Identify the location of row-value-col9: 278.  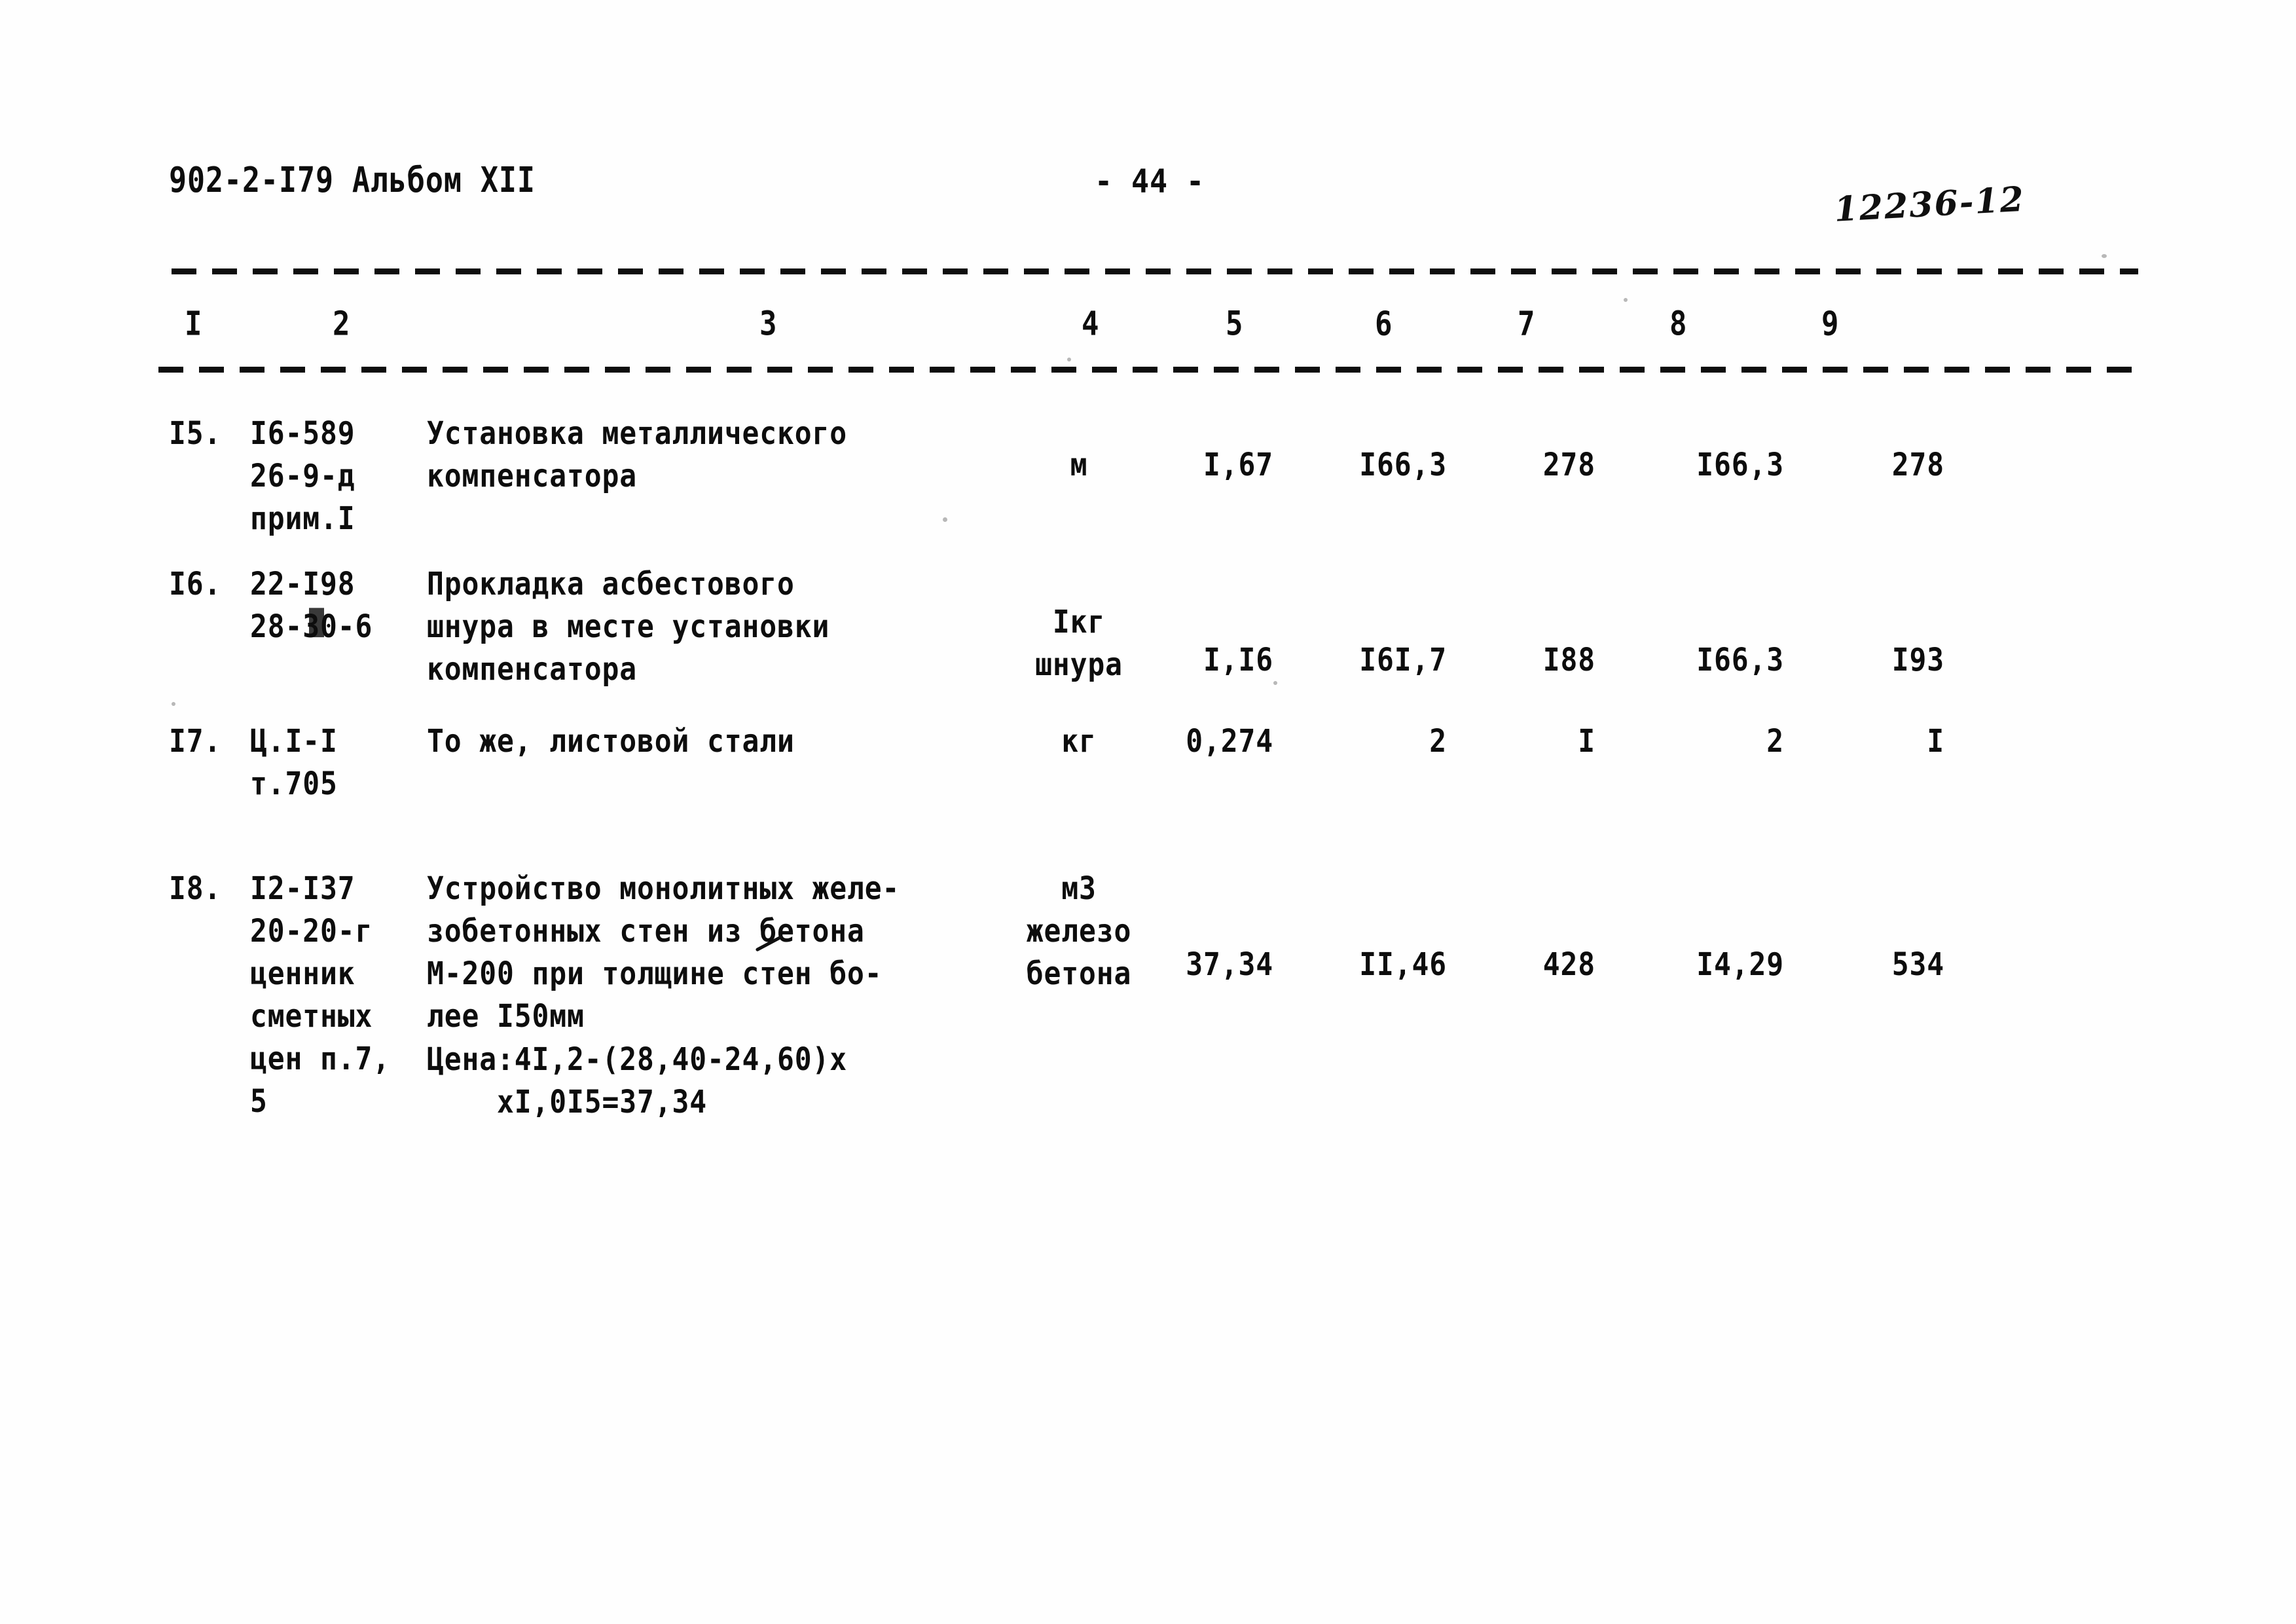
(1917, 465).